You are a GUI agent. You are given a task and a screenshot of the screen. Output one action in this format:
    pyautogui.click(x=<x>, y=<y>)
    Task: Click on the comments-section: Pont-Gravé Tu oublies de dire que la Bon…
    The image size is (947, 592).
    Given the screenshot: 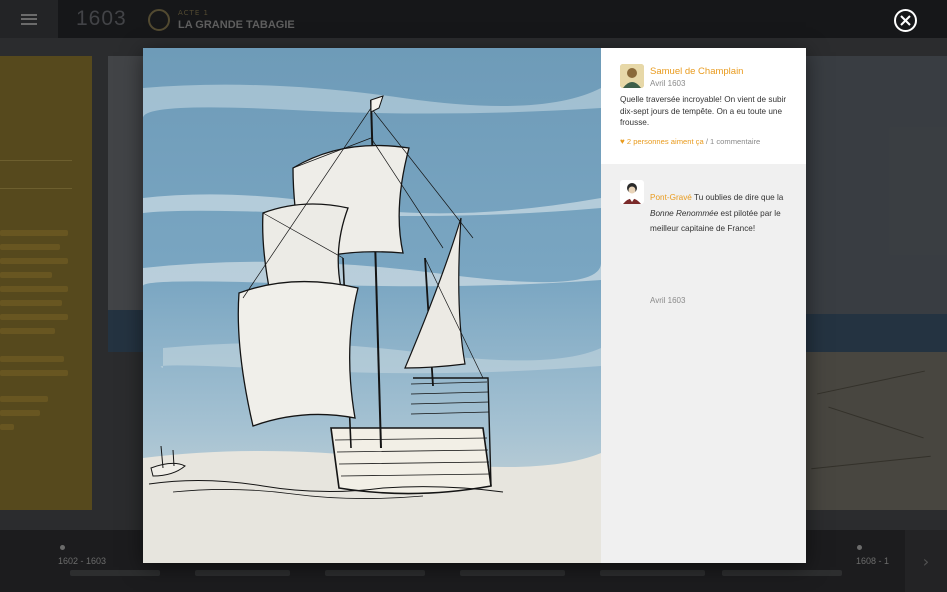 What is the action you would take?
    pyautogui.click(x=703, y=363)
    